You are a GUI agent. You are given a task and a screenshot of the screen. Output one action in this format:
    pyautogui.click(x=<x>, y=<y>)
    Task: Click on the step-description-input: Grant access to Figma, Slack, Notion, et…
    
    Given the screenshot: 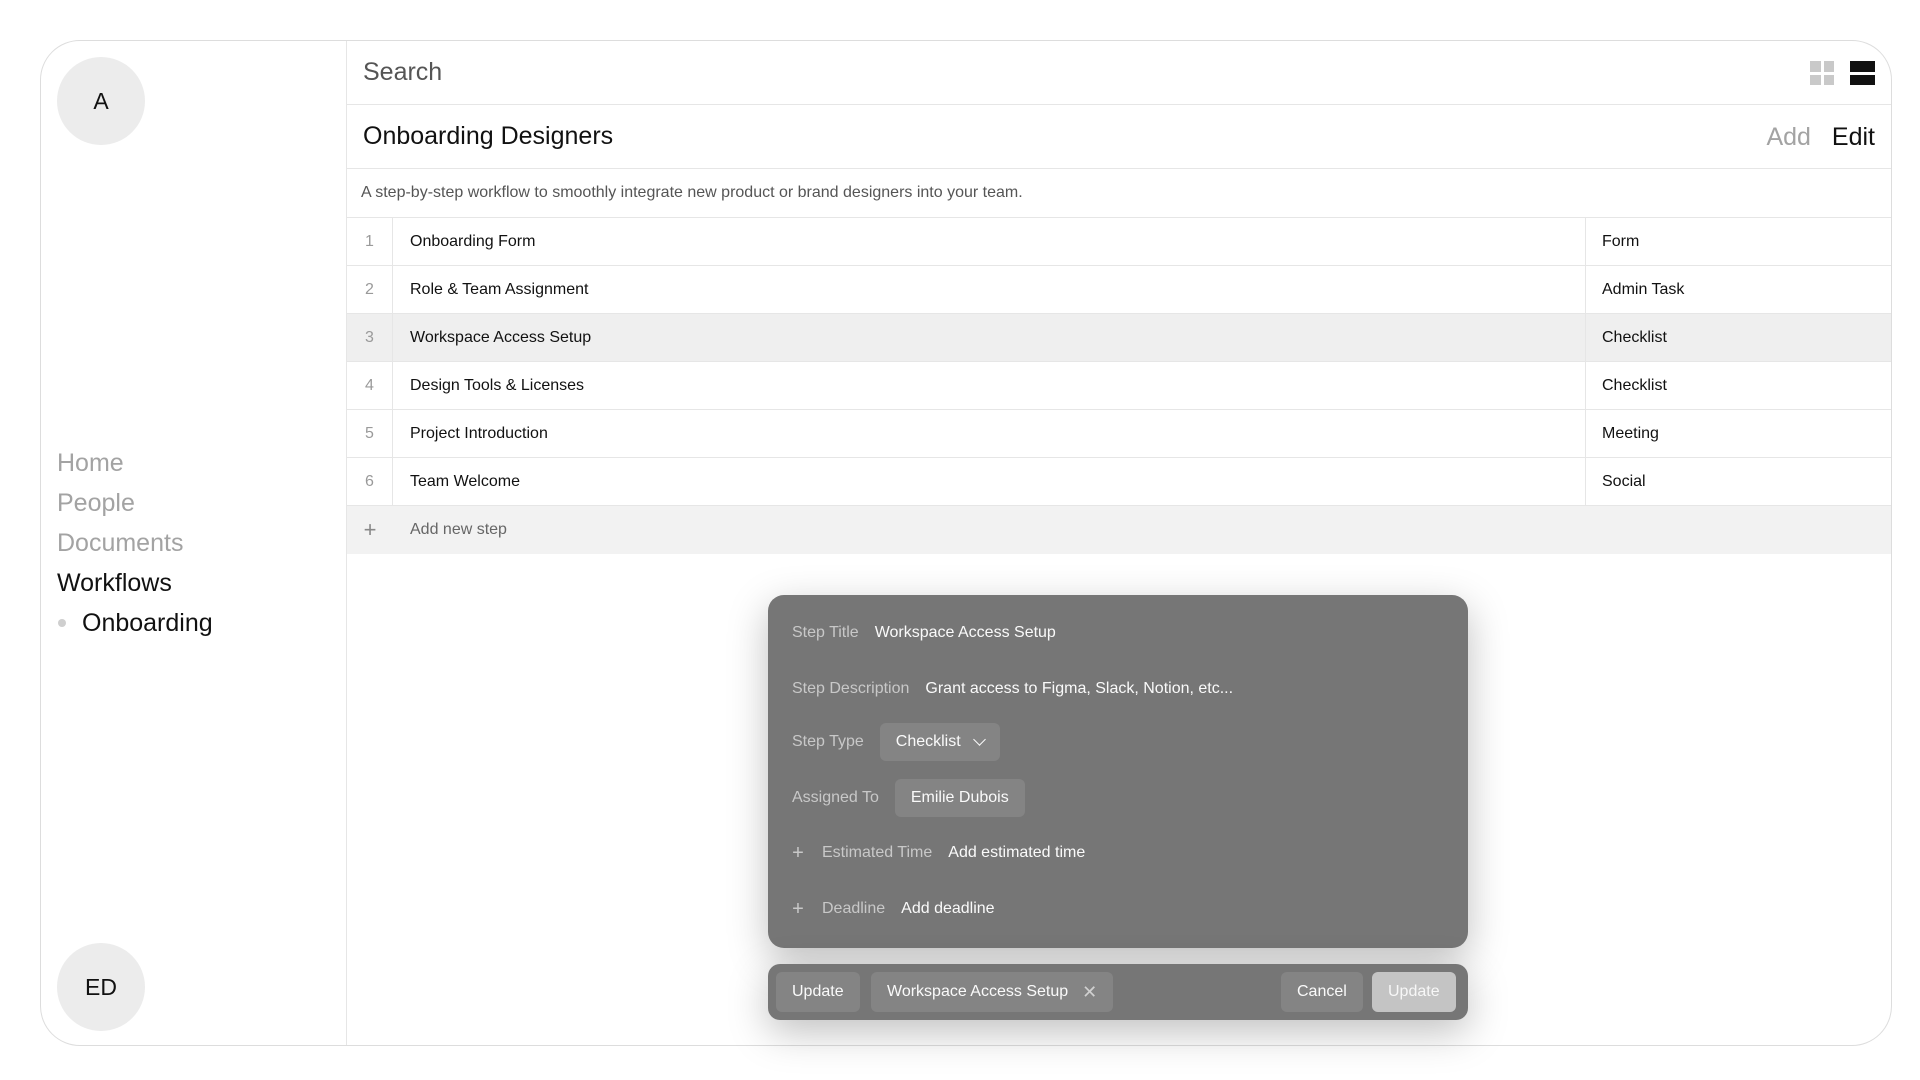 What is the action you would take?
    pyautogui.click(x=1079, y=689)
    